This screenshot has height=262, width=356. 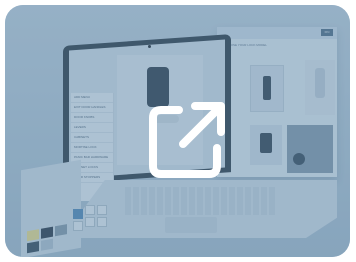 I want to click on open-in-new-icon, so click(x=185, y=142).